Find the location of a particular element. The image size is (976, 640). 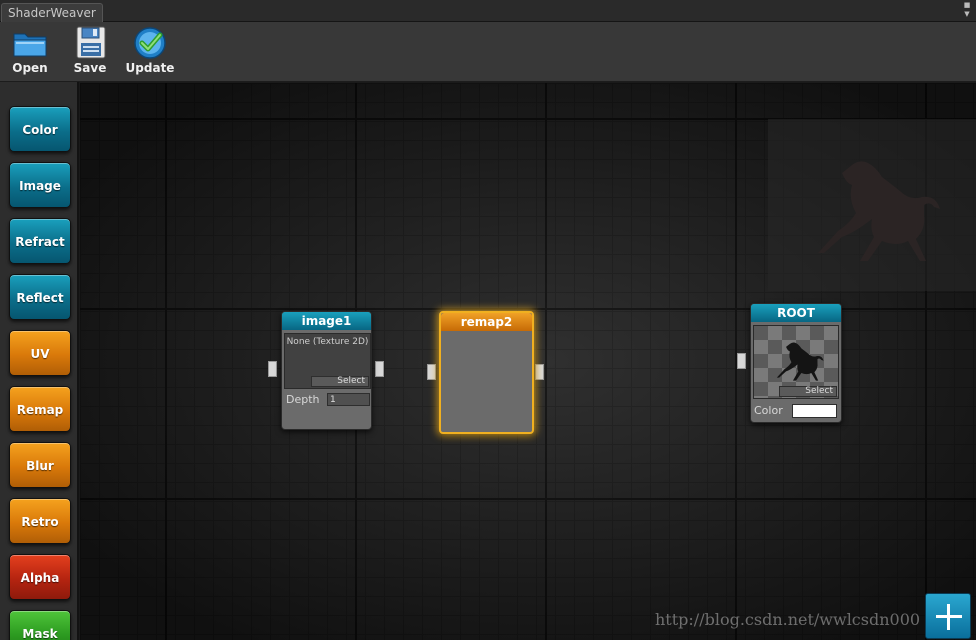

image1-input-port is located at coordinates (272, 369).